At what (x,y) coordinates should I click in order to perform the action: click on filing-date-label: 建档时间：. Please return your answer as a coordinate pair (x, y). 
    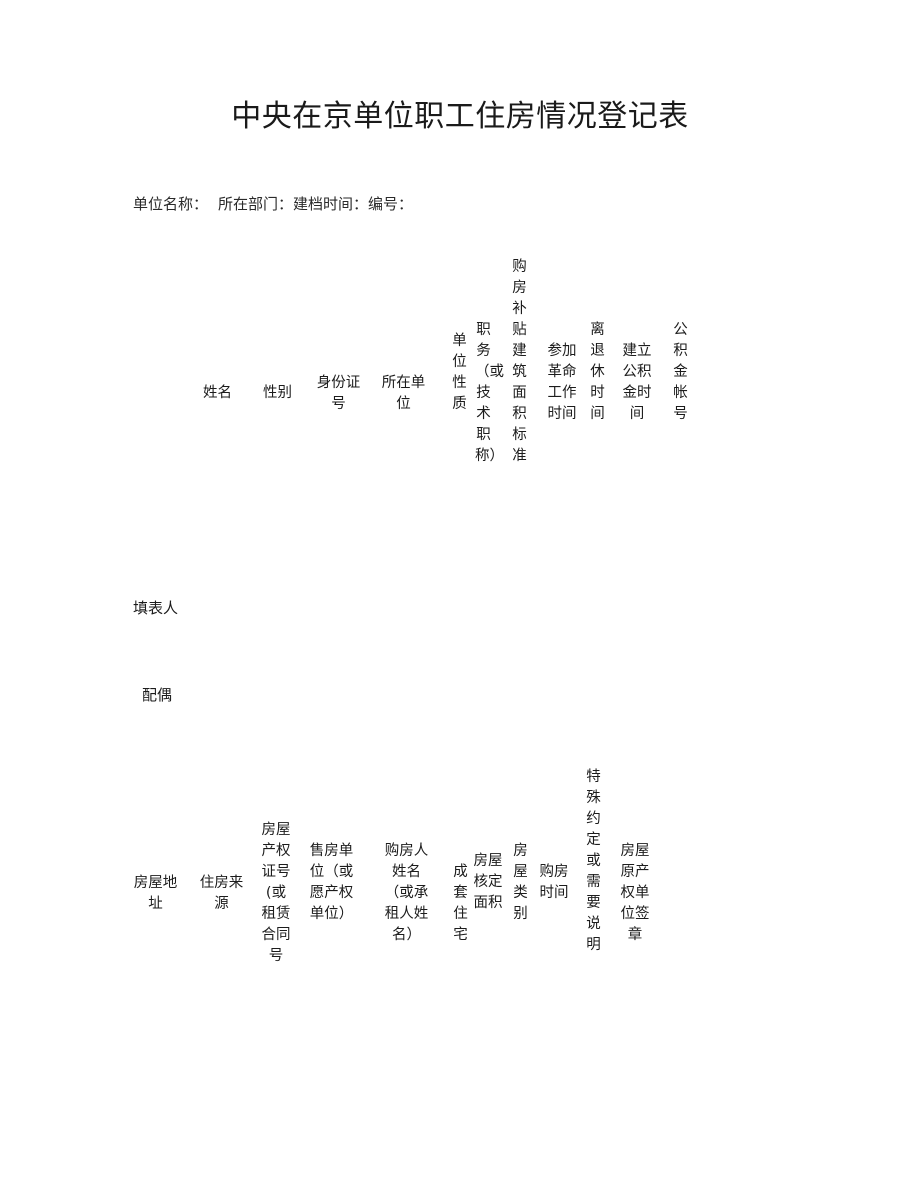
    Looking at the image, I should click on (331, 204).